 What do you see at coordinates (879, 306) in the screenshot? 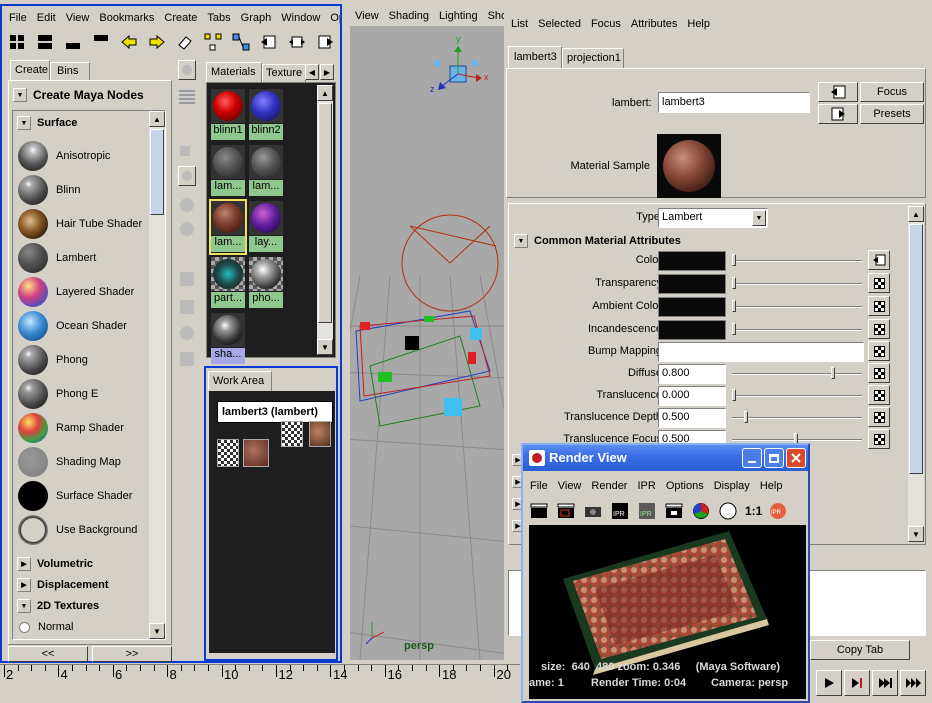
I see `attr-ambient-color-map-button` at bounding box center [879, 306].